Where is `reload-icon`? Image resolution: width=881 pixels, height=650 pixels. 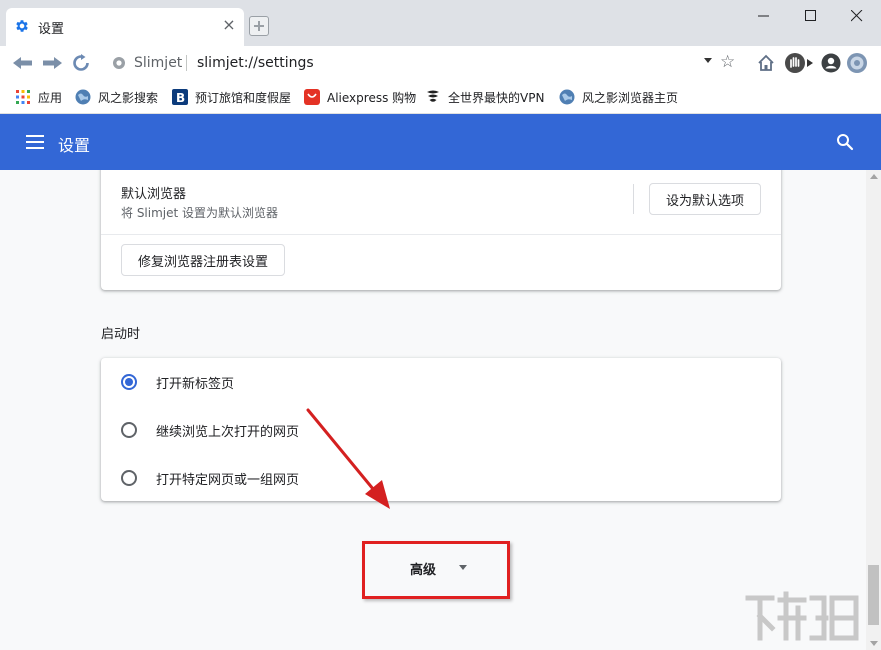
reload-icon is located at coordinates (81, 63).